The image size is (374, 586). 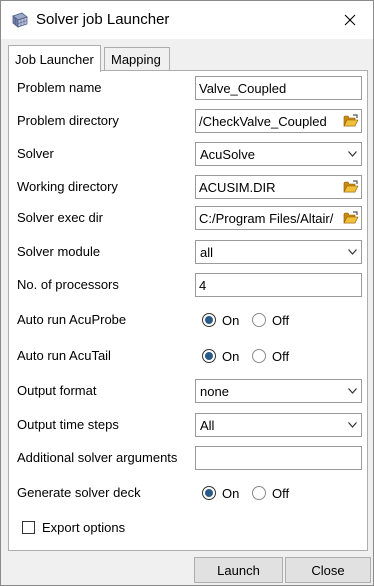 What do you see at coordinates (189, 285) in the screenshot?
I see `row-num-processors: No. of processors` at bounding box center [189, 285].